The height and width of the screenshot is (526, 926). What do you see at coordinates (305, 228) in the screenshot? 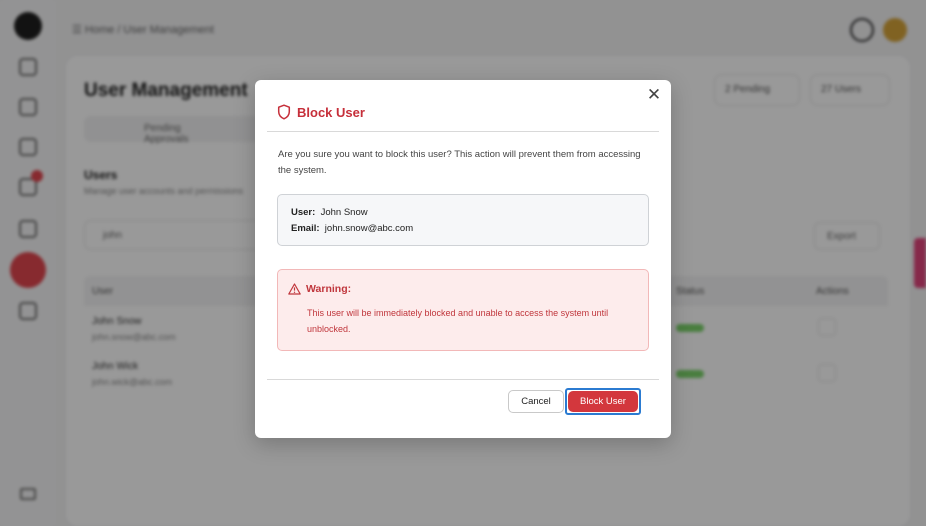
I see `email-label: Email:` at bounding box center [305, 228].